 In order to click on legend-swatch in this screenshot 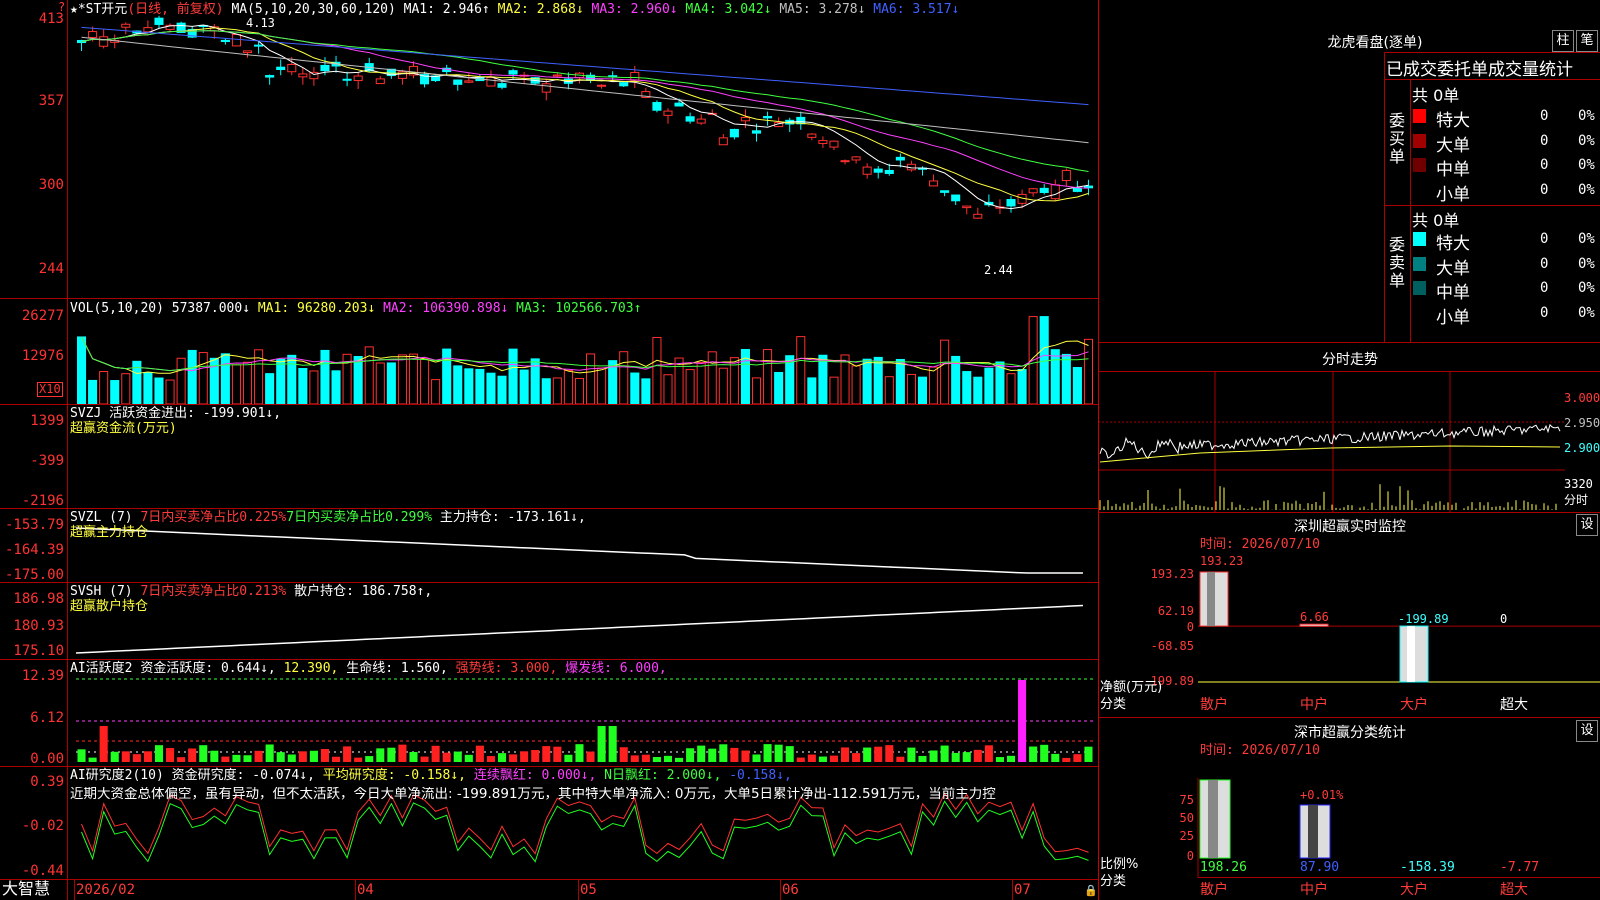, I will do `click(1419, 288)`.